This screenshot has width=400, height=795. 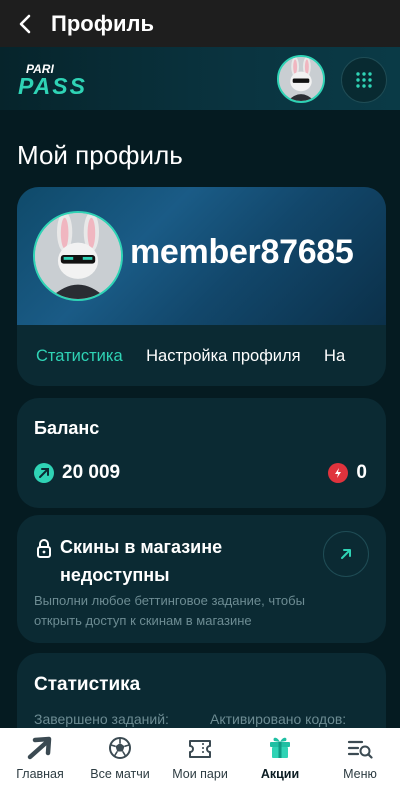 I want to click on nav-label-all-matches: Все матчи, so click(x=120, y=774).